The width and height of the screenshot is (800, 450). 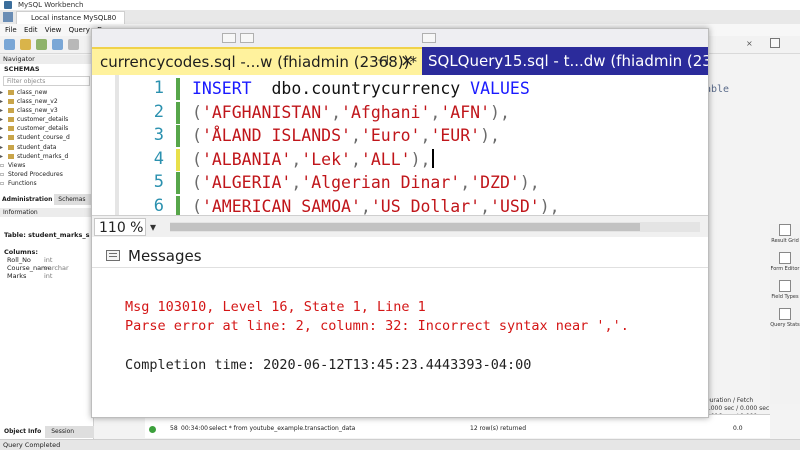 What do you see at coordinates (57, 44) in the screenshot?
I see `inspector-icon` at bounding box center [57, 44].